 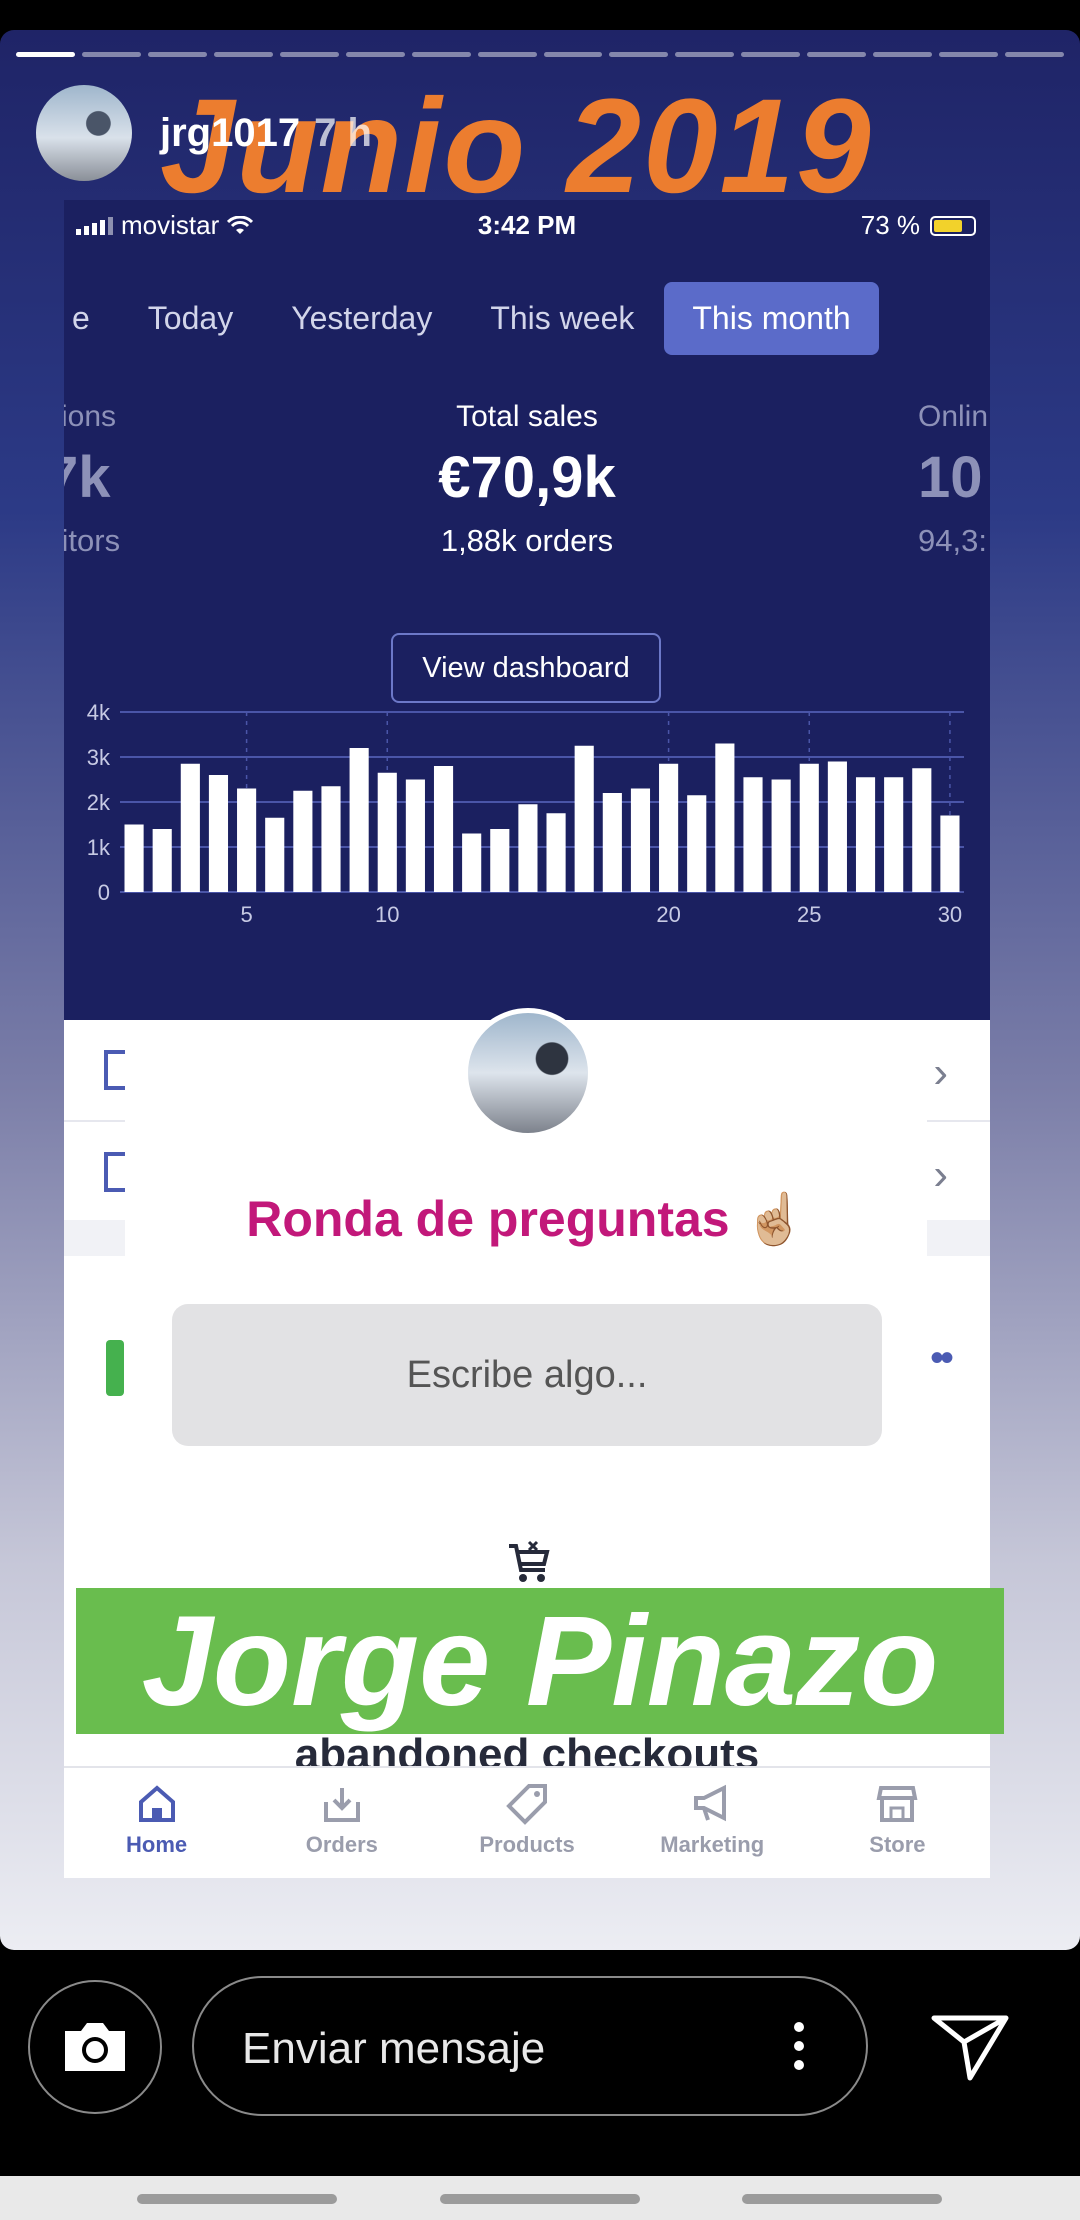 I want to click on status-badge, so click(x=115, y=1368).